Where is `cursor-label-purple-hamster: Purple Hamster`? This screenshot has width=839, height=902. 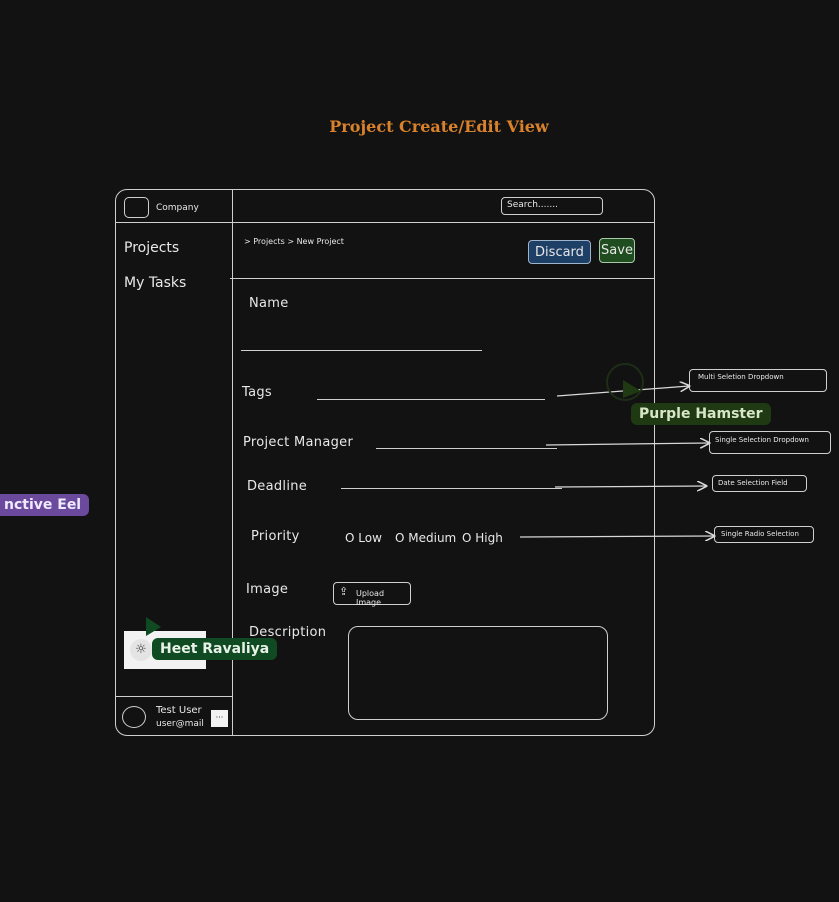 cursor-label-purple-hamster: Purple Hamster is located at coordinates (701, 414).